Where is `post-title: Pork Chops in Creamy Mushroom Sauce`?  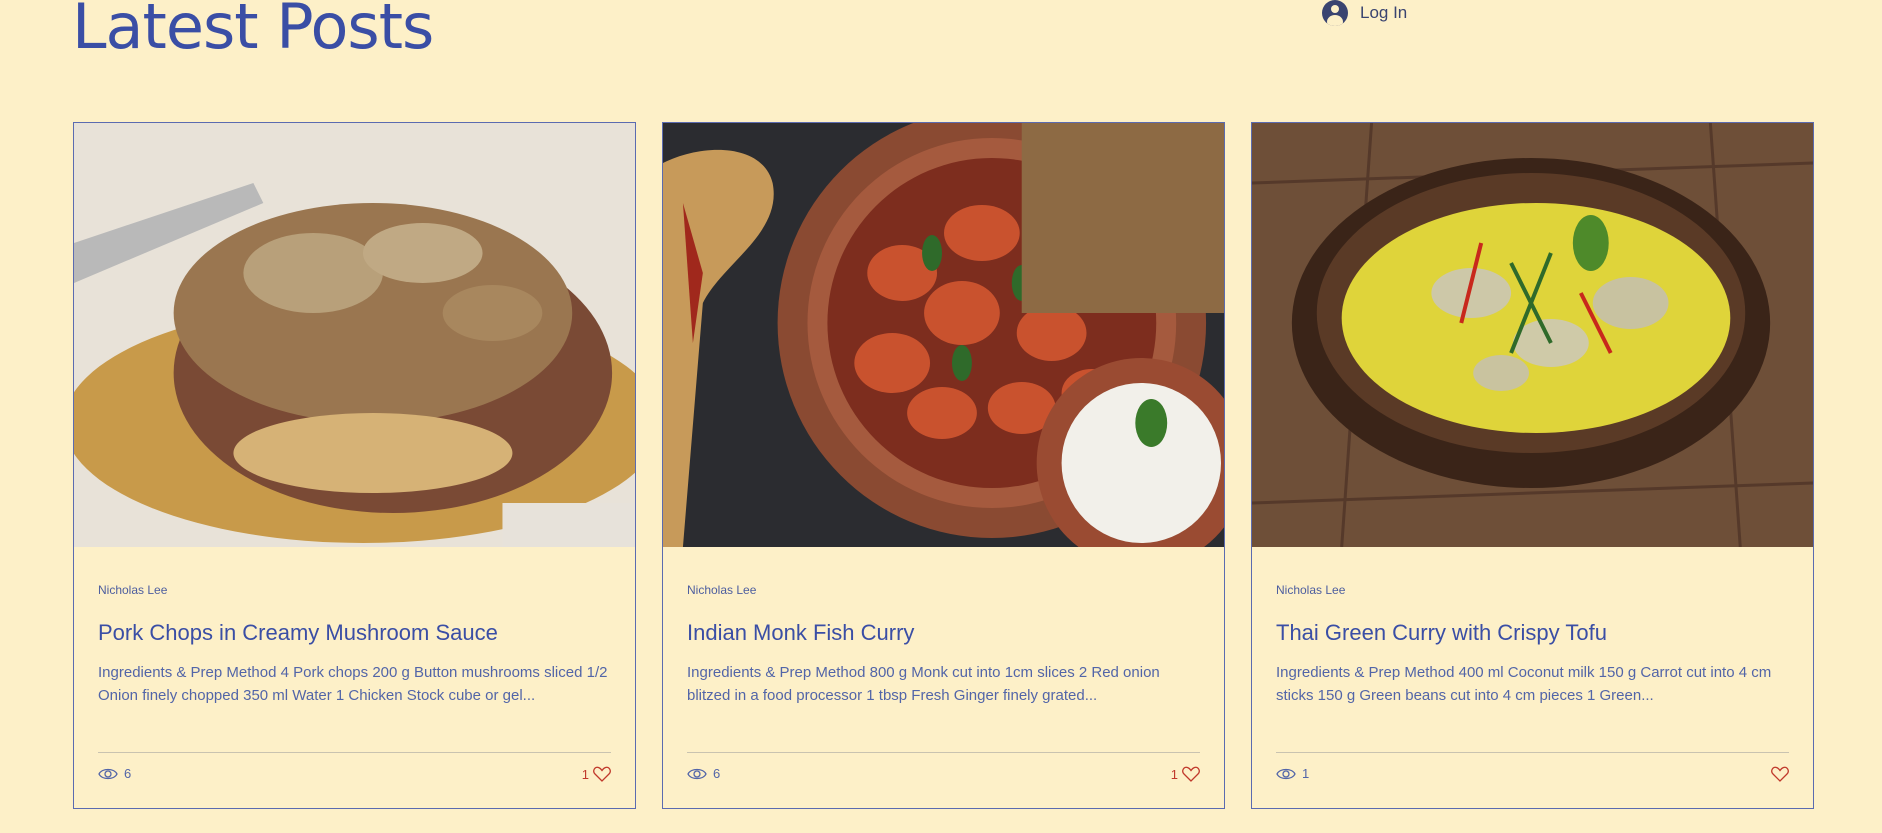 post-title: Pork Chops in Creamy Mushroom Sauce is located at coordinates (355, 633).